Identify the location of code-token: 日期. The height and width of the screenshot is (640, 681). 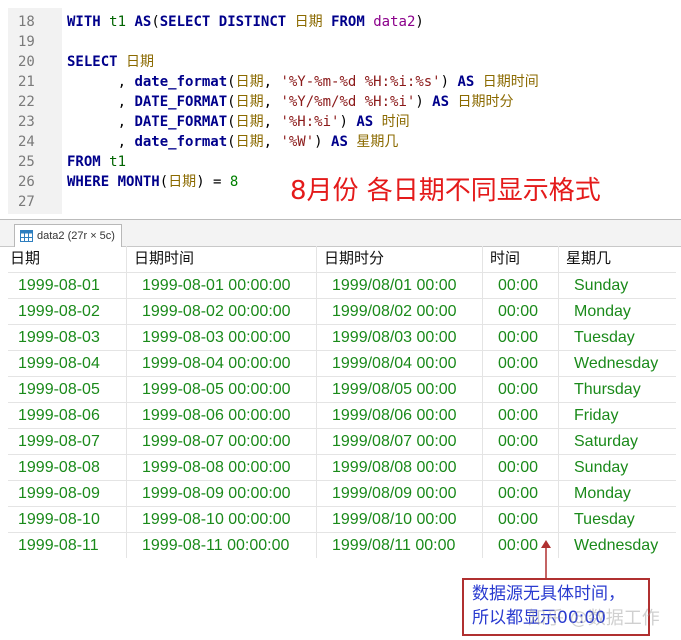
(308, 22).